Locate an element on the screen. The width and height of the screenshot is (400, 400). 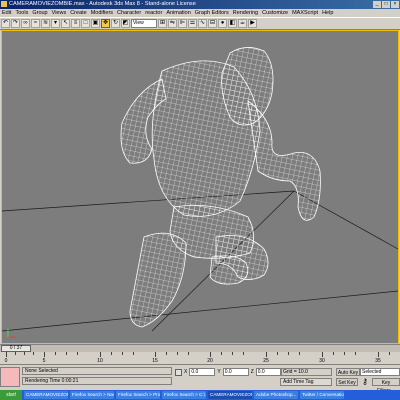
menu-views: Views is located at coordinates (59, 13).